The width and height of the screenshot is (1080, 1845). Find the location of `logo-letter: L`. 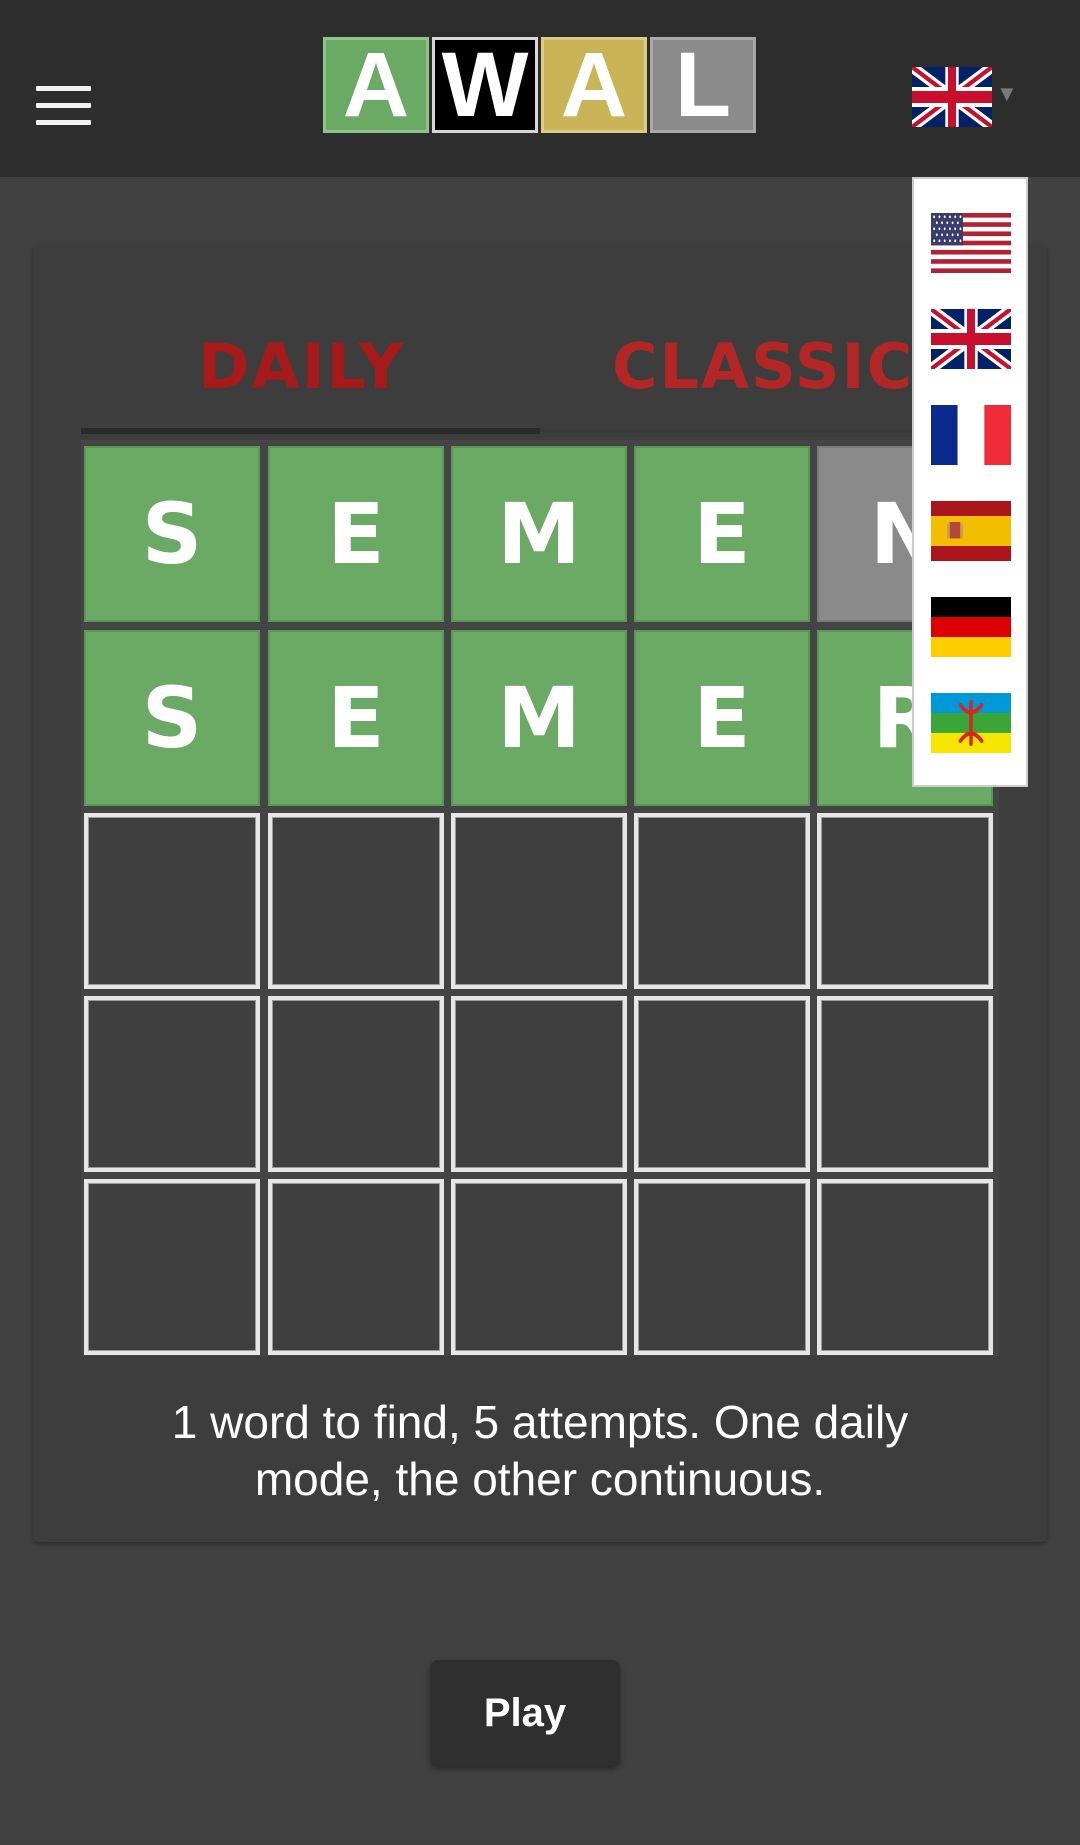

logo-letter: L is located at coordinates (703, 85).